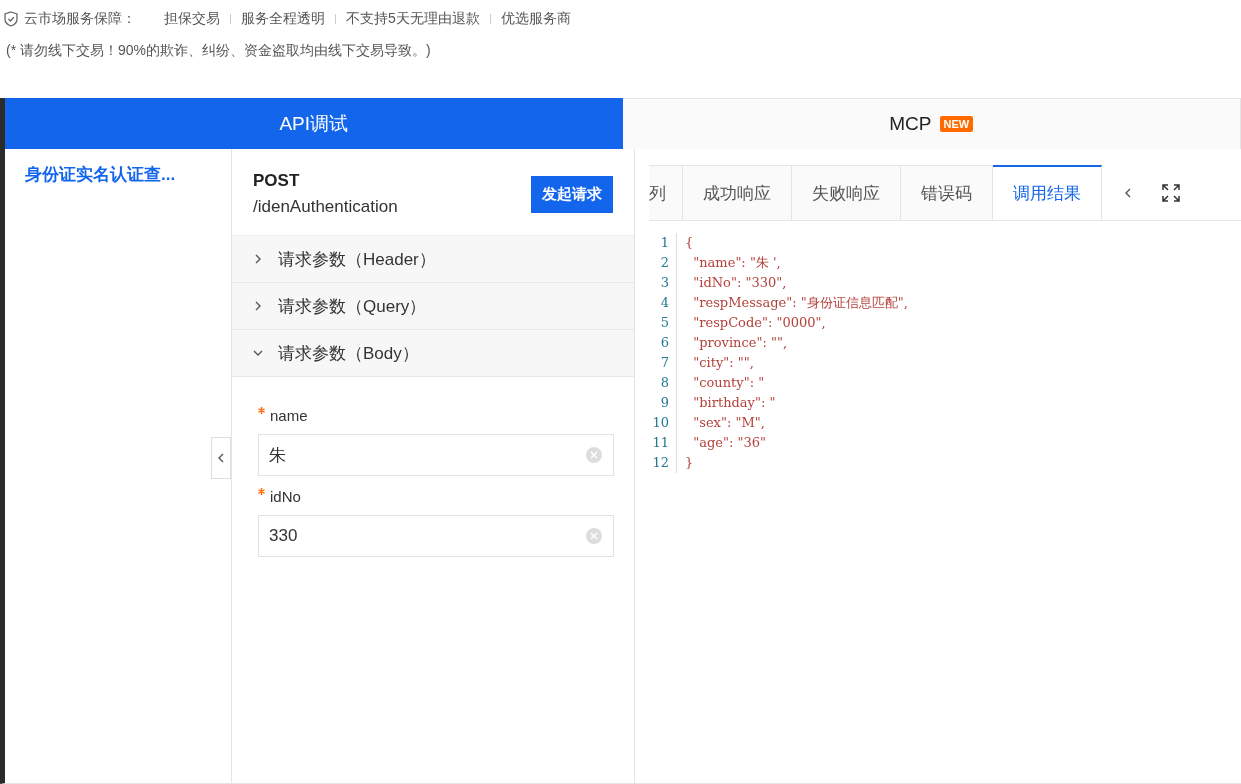 Image resolution: width=1241 pixels, height=784 pixels. Describe the element at coordinates (283, 19) in the screenshot. I see `guarantee-item: 服务全程透明` at that location.